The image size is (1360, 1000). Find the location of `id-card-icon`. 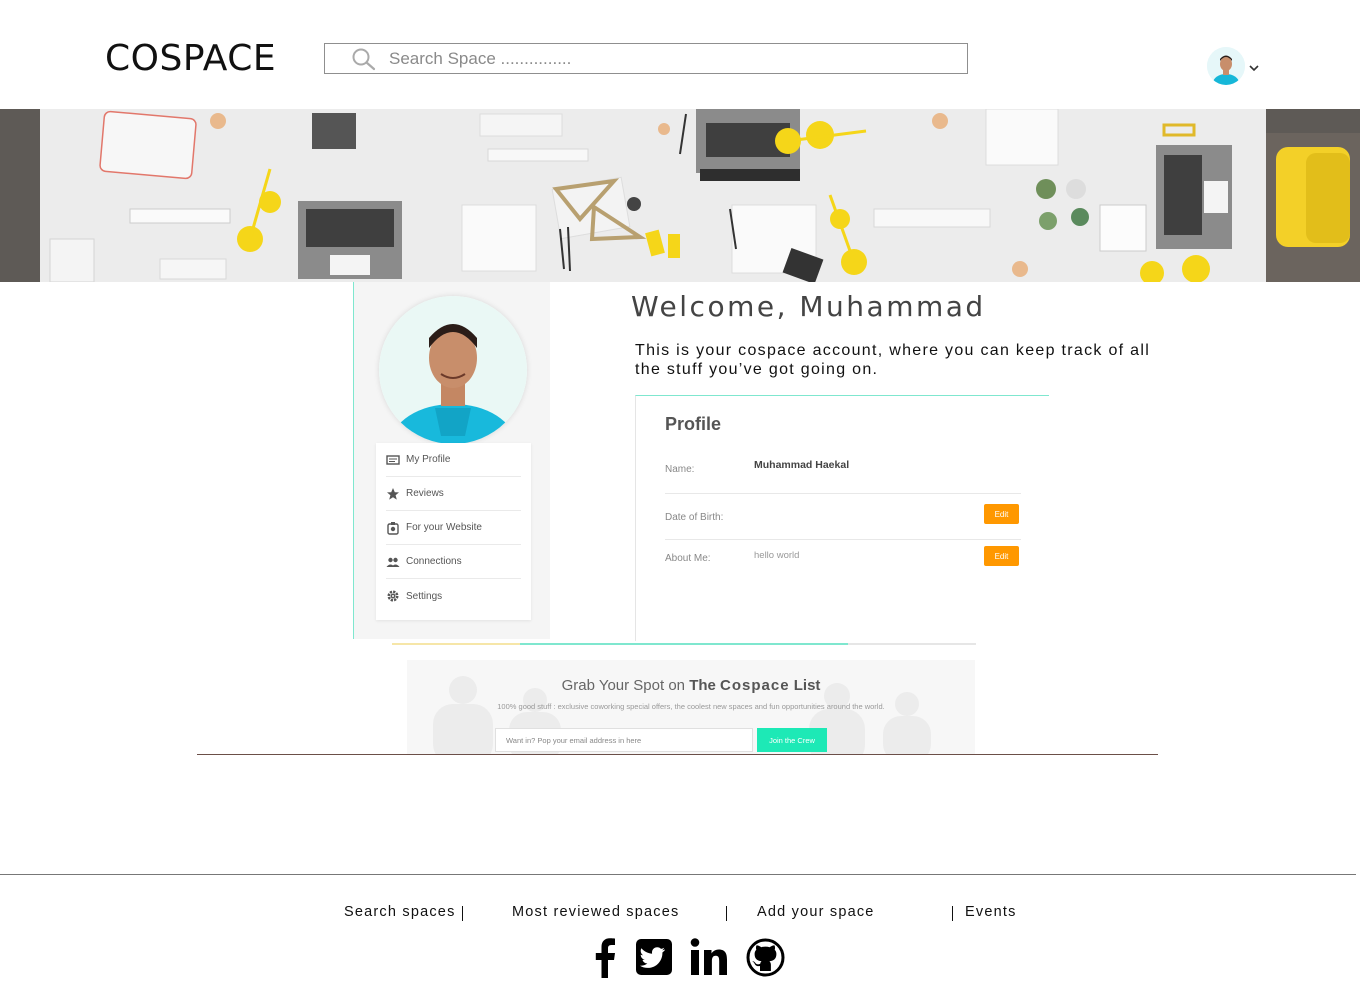

id-card-icon is located at coordinates (393, 459).